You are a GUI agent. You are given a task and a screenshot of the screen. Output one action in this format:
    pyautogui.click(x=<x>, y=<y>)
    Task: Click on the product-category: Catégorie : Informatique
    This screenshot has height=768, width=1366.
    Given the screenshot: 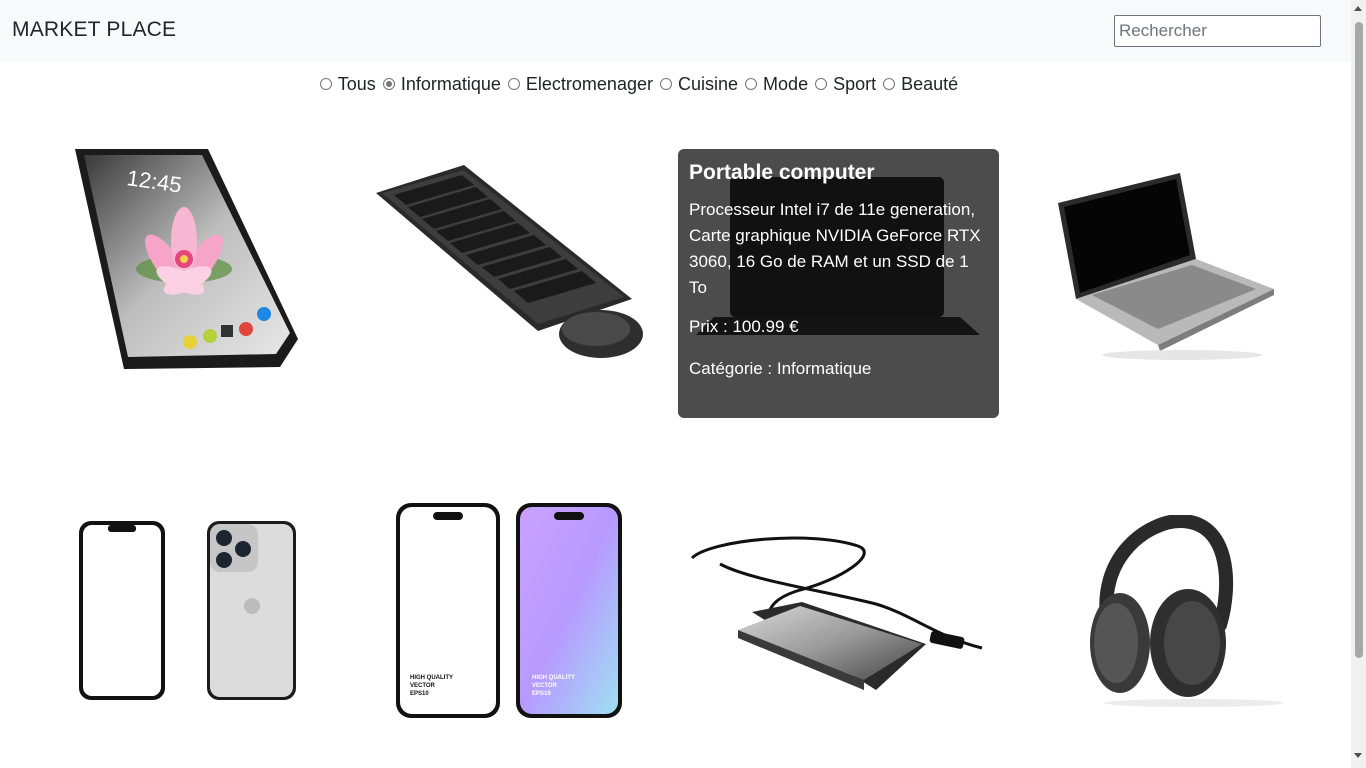 What is the action you would take?
    pyautogui.click(x=780, y=368)
    